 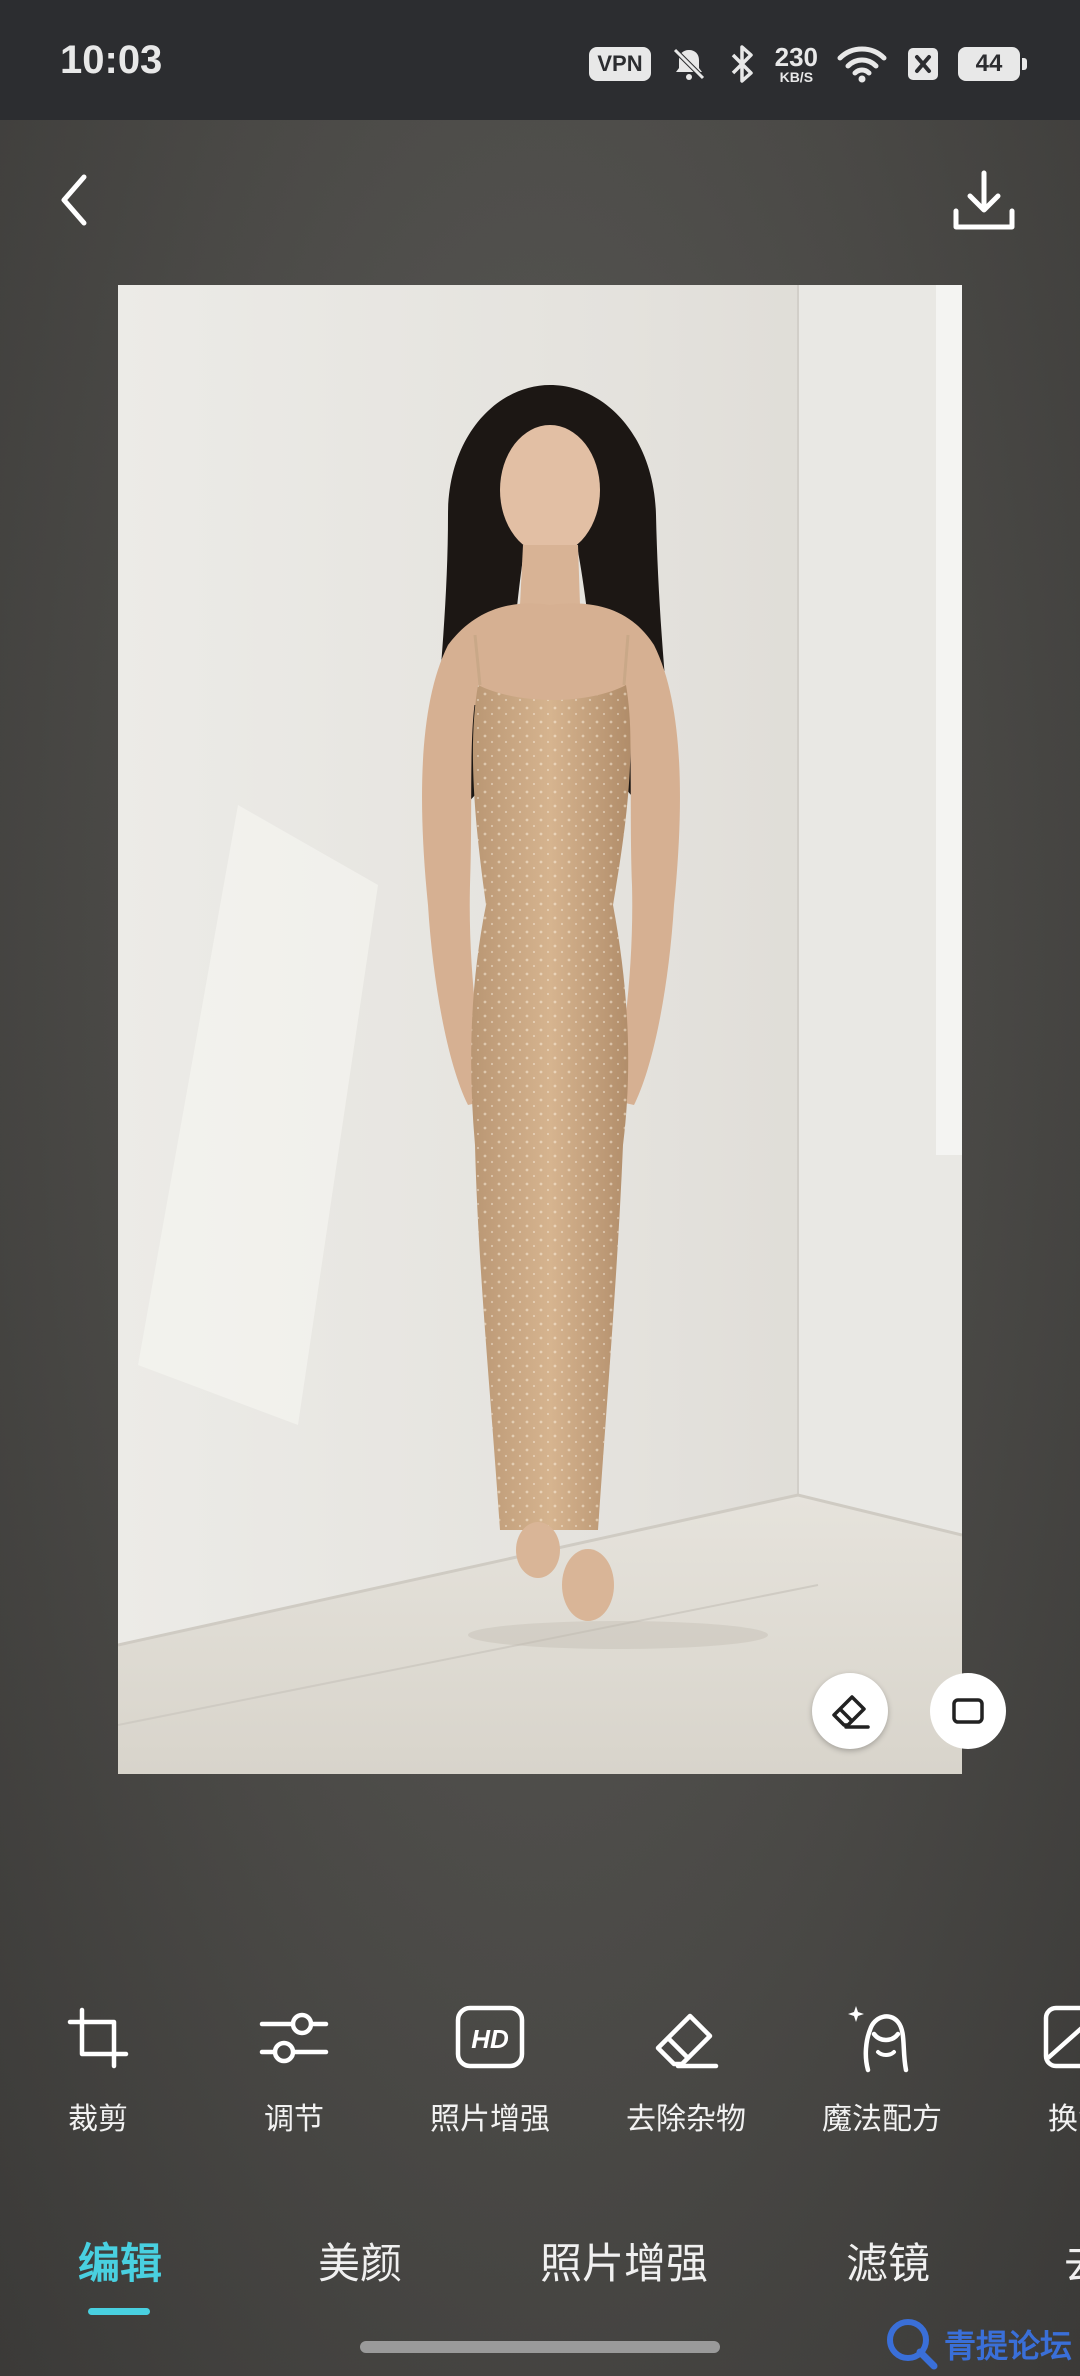 I want to click on tab-beauty: 美颜, so click(x=360, y=2260).